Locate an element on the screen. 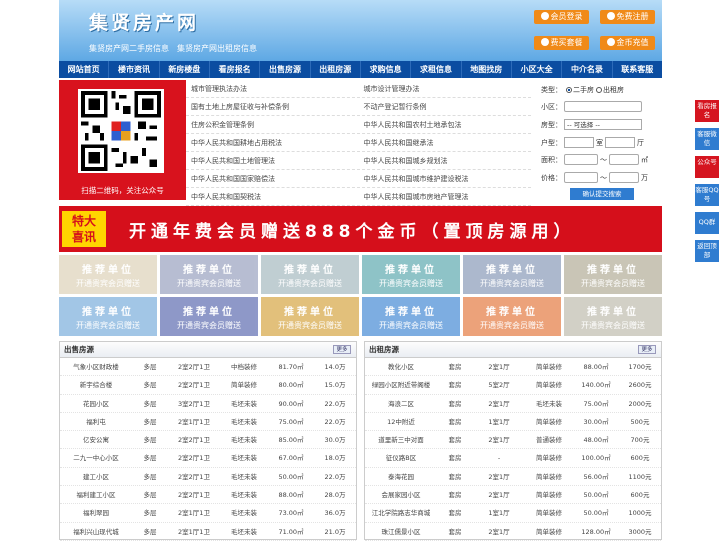  listing-row: 花园小区 多层 3室2厅1卫 毛坯未装 90.00㎡ 22.0万 is located at coordinates (208, 404).